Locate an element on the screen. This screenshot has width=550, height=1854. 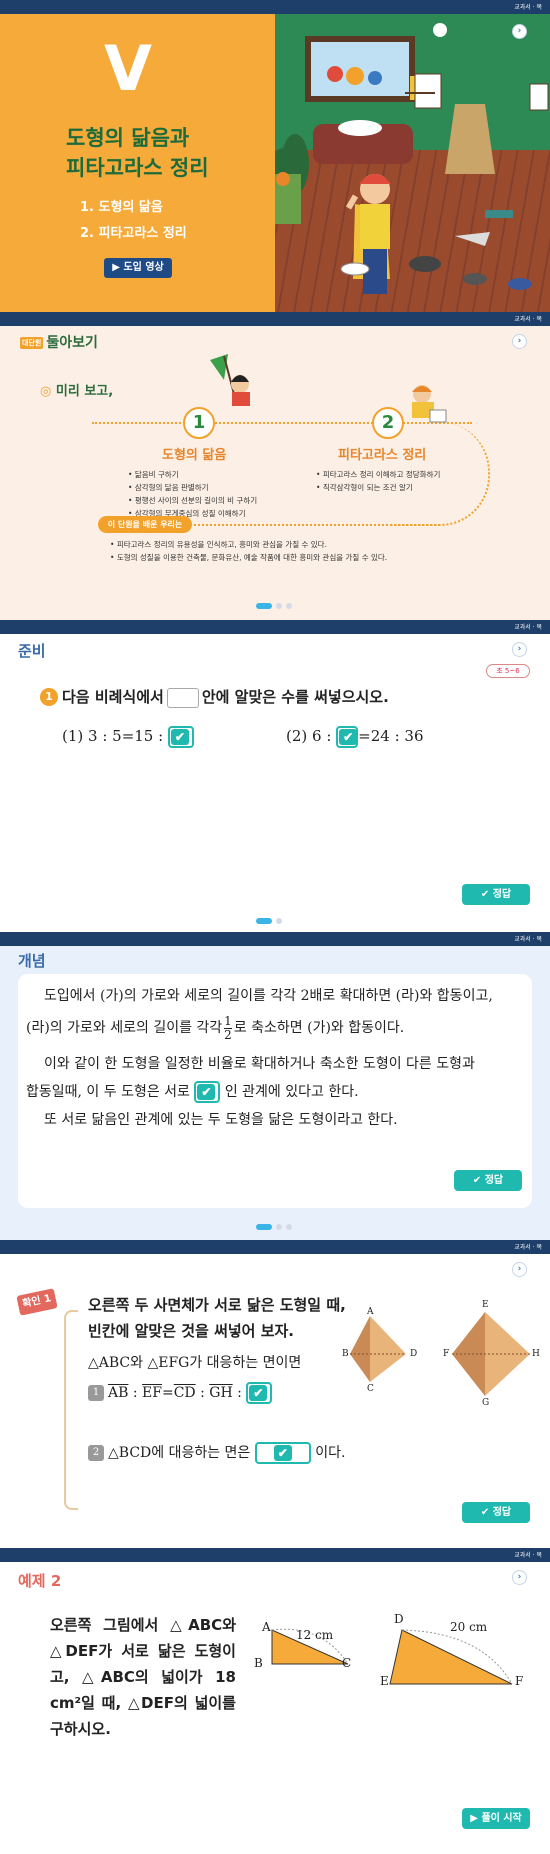
question-text-before: 다음 비례식에서 is located at coordinates (113, 697).